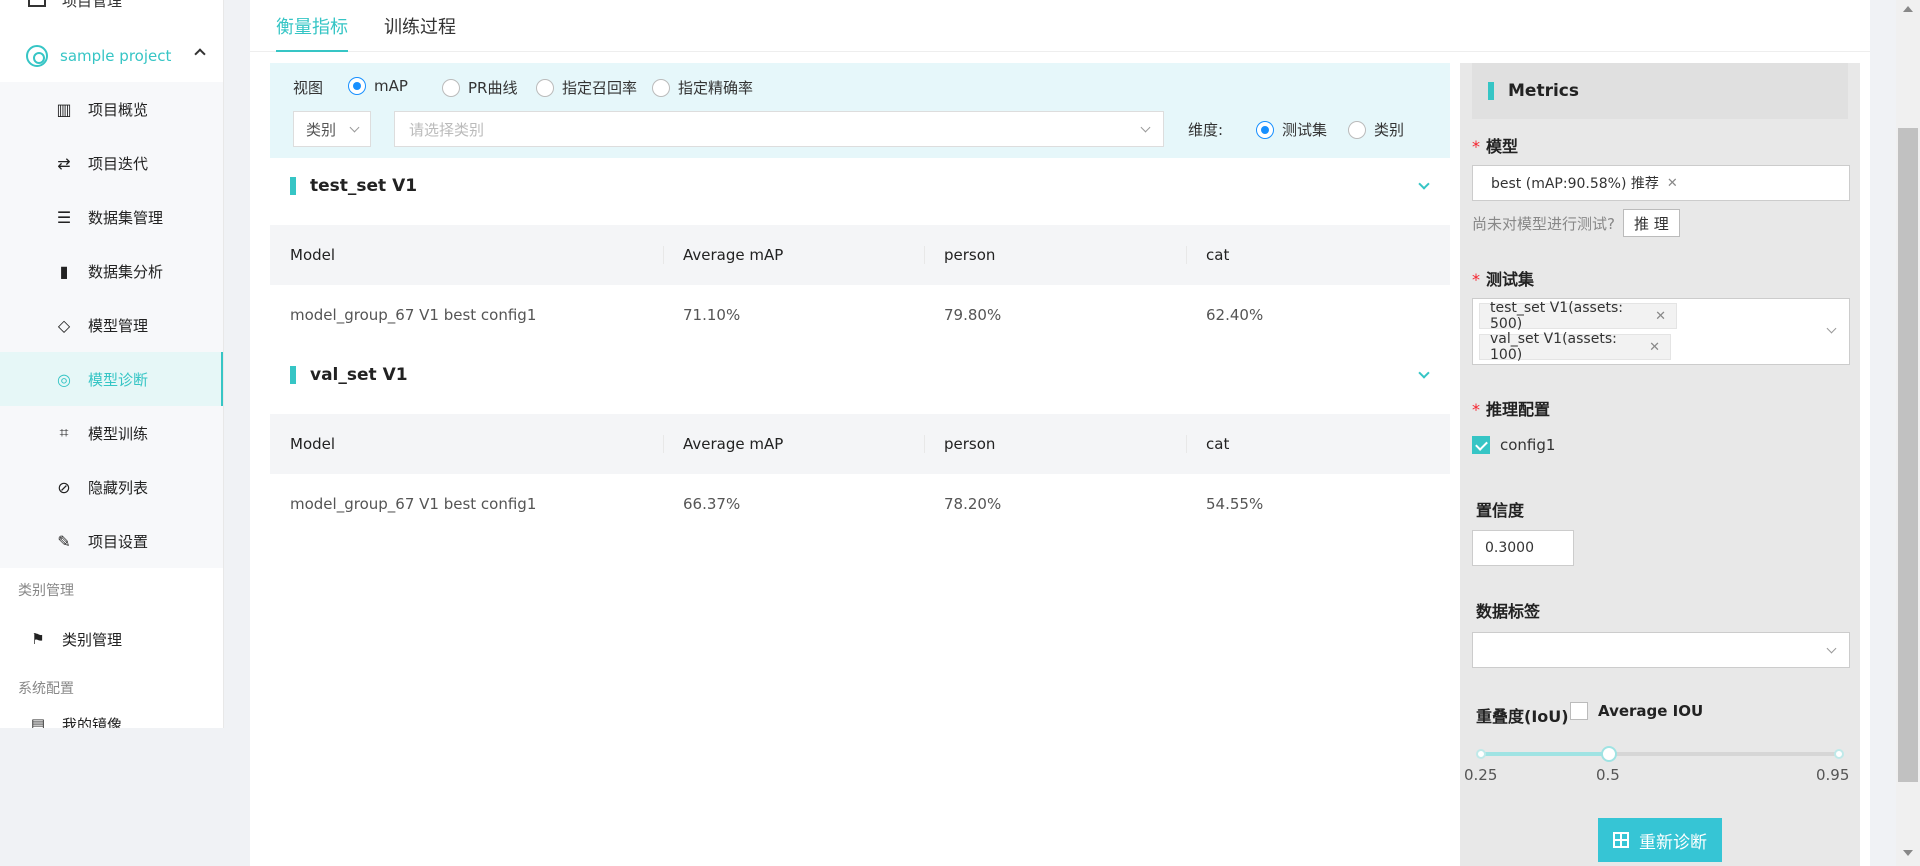  What do you see at coordinates (1651, 223) in the screenshot?
I see `infer-button: 推 理` at bounding box center [1651, 223].